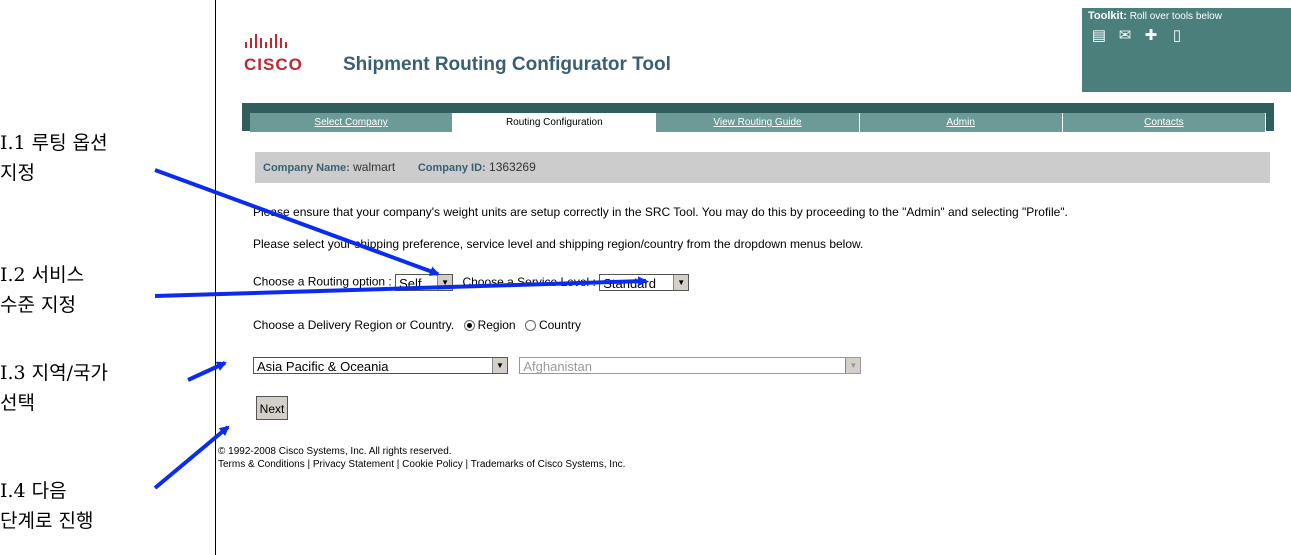 This screenshot has height=555, width=1291. I want to click on routing-option-label: Choose a Routing option :, so click(322, 281).